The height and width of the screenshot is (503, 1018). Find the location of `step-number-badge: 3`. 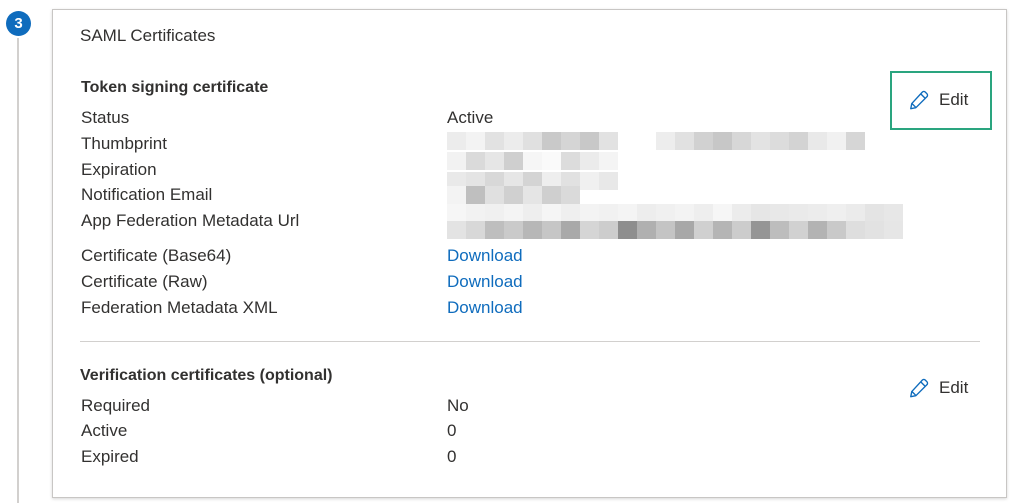

step-number-badge: 3 is located at coordinates (18, 23).